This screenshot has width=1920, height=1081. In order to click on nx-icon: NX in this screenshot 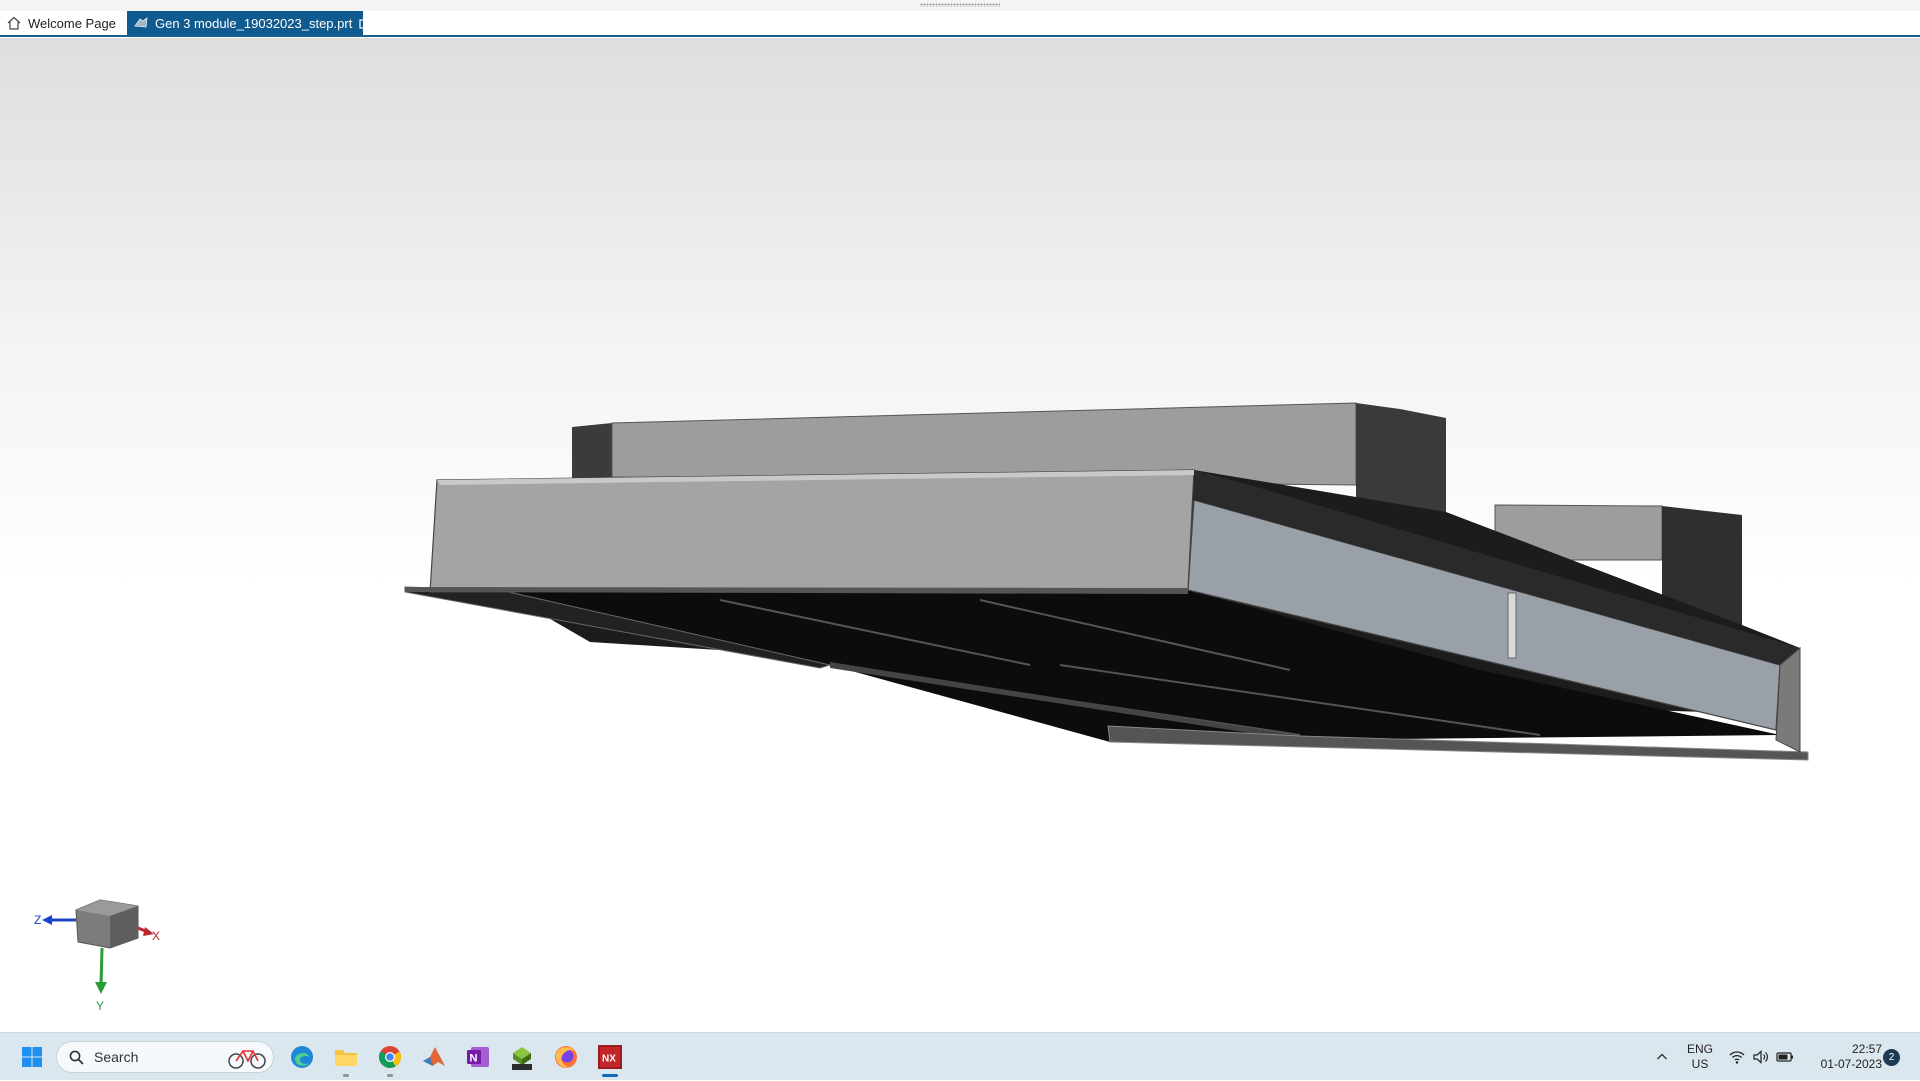, I will do `click(610, 1057)`.